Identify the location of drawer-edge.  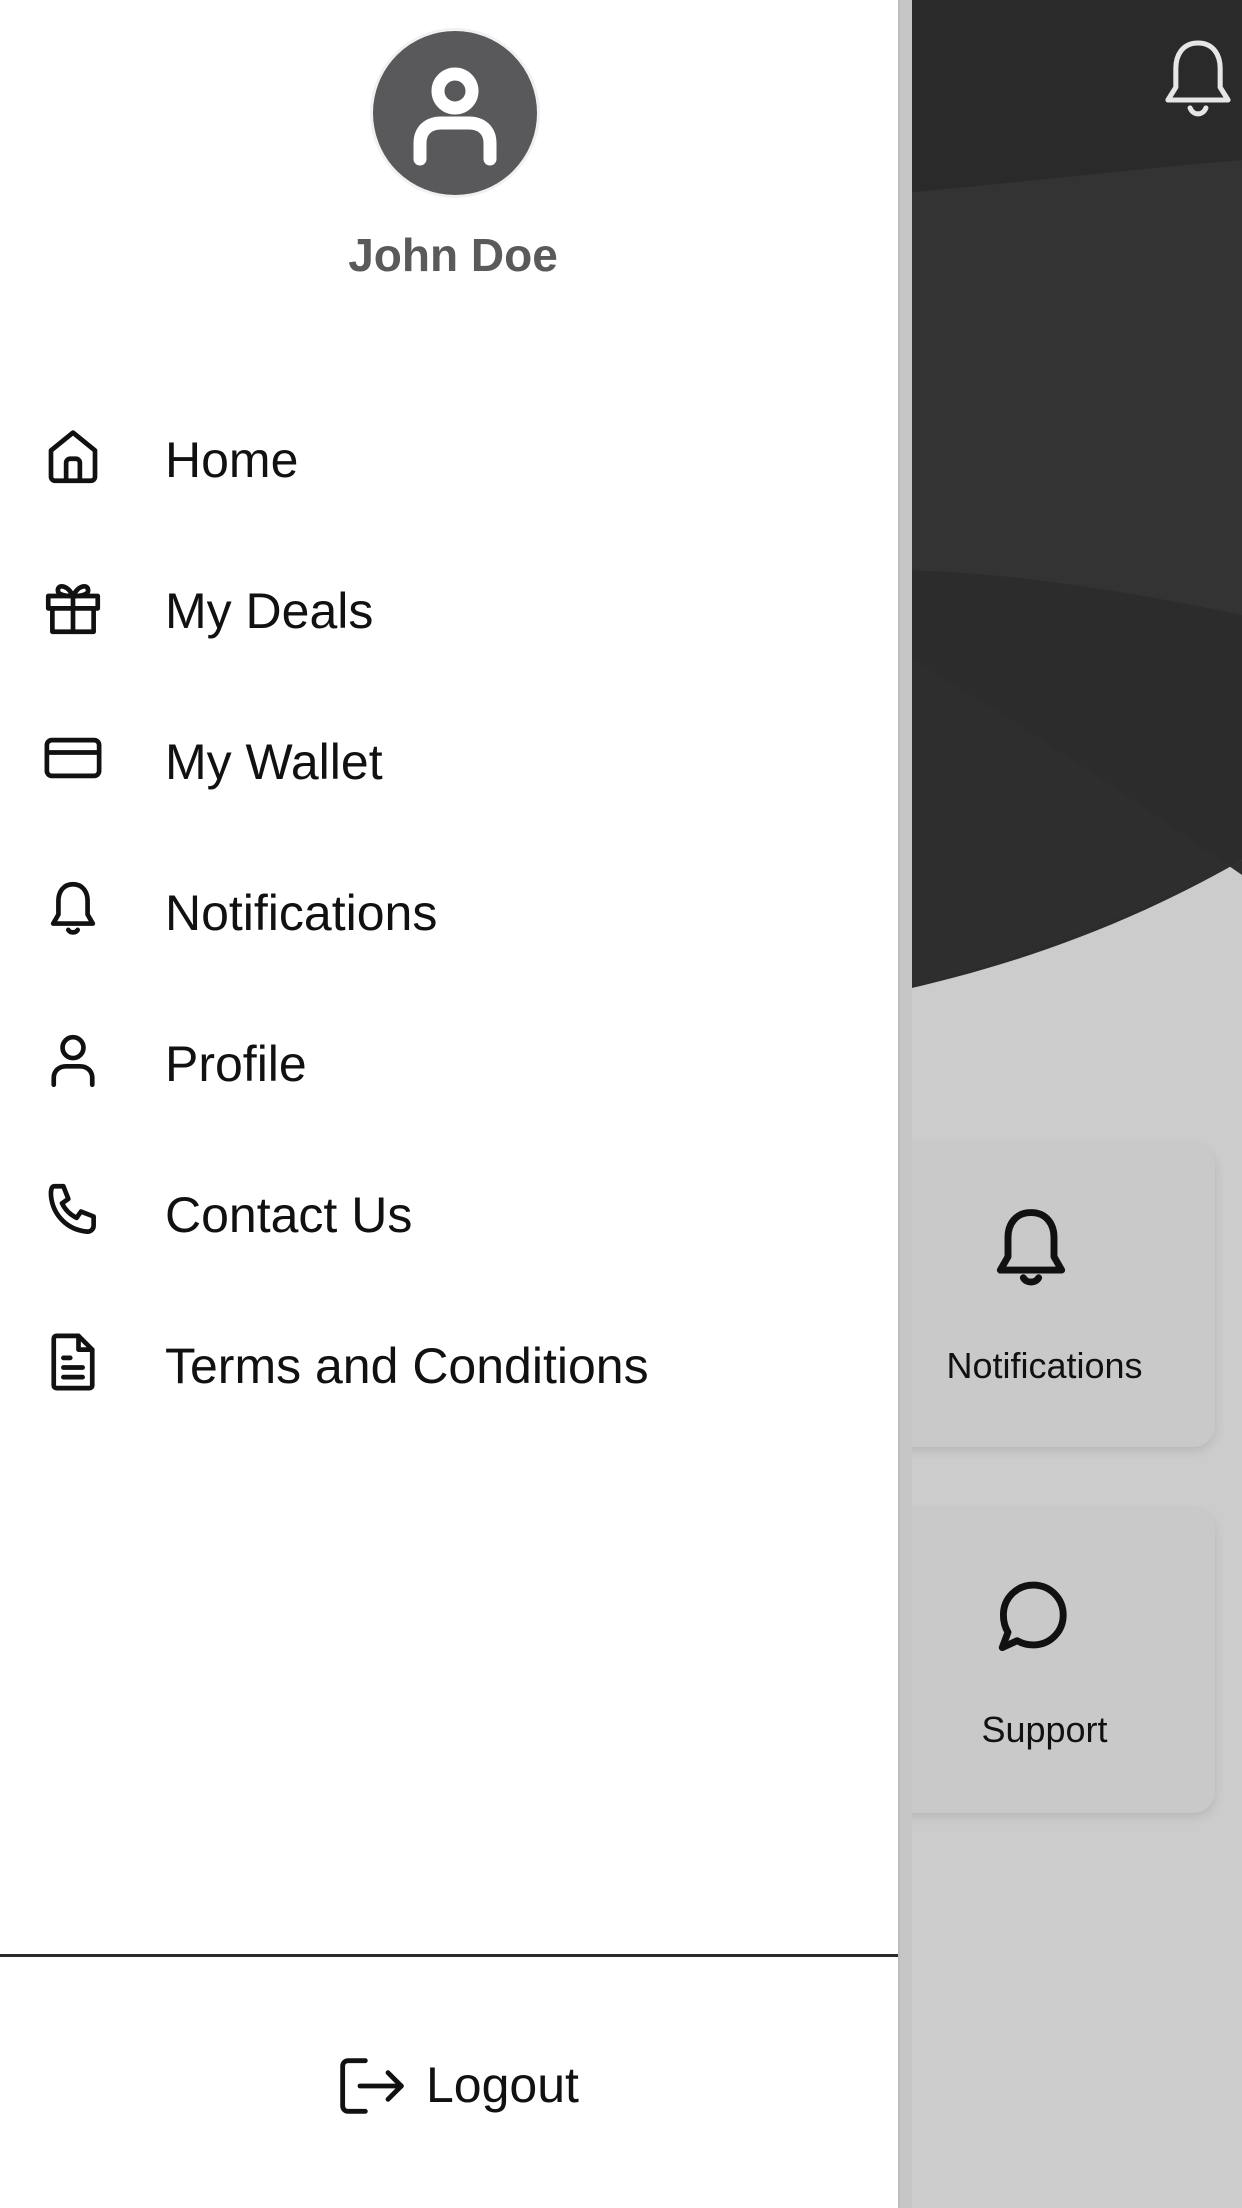
(905, 1104).